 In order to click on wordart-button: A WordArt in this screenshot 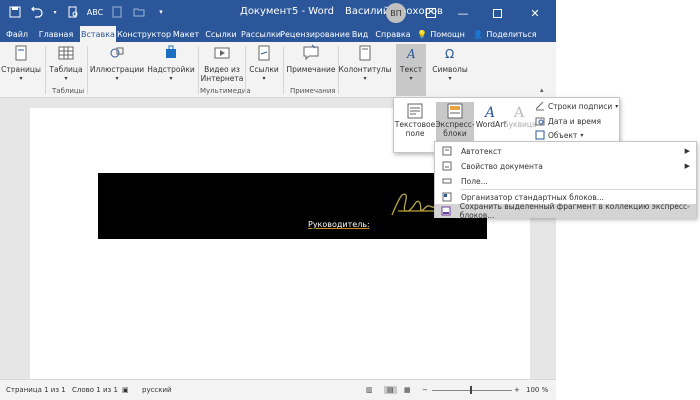, I will do `click(491, 115)`.